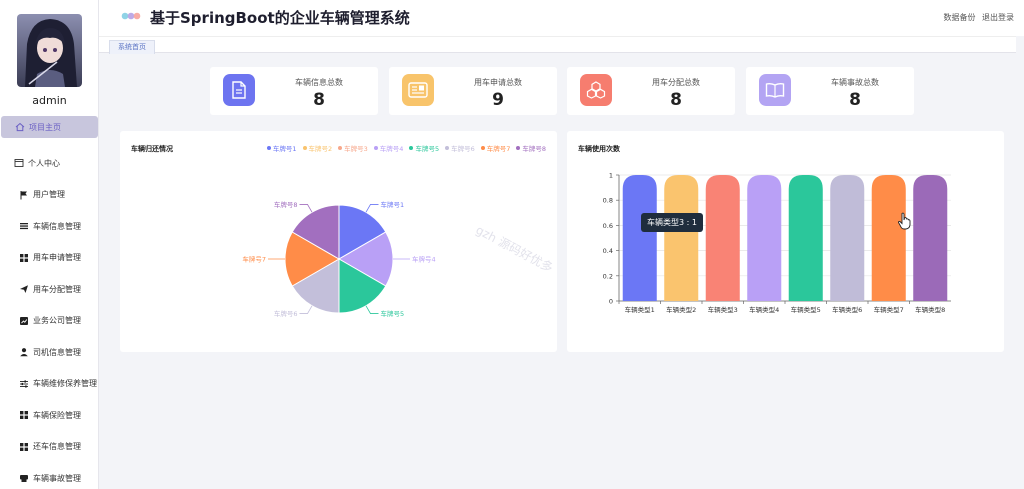 The image size is (1024, 489). Describe the element at coordinates (651, 91) in the screenshot. I see `stat-card-assignments: 用车分配总数 8` at that location.